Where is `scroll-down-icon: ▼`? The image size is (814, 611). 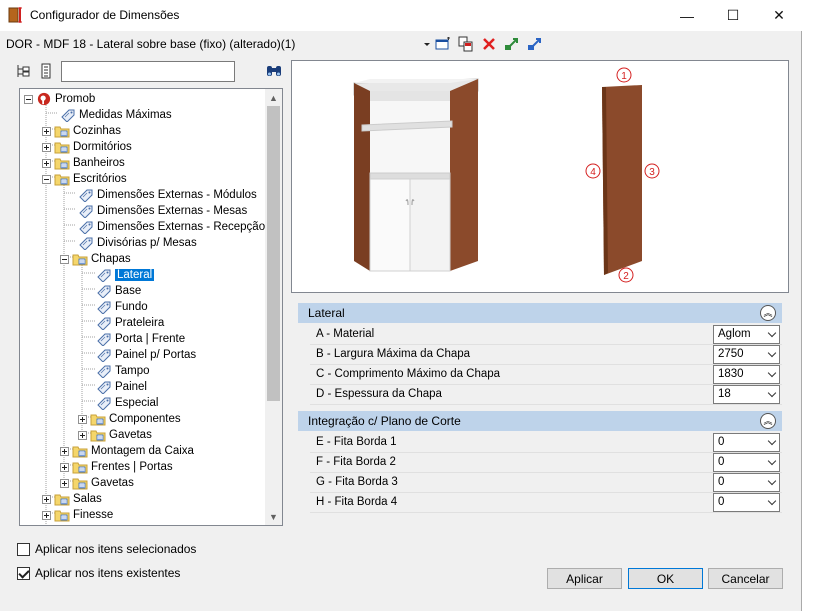
scroll-down-icon: ▼ is located at coordinates (273, 516).